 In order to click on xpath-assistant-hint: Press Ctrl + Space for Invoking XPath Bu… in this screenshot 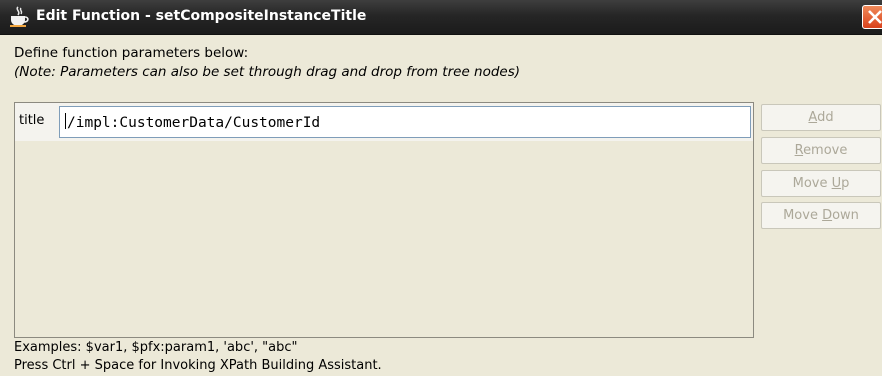, I will do `click(198, 365)`.